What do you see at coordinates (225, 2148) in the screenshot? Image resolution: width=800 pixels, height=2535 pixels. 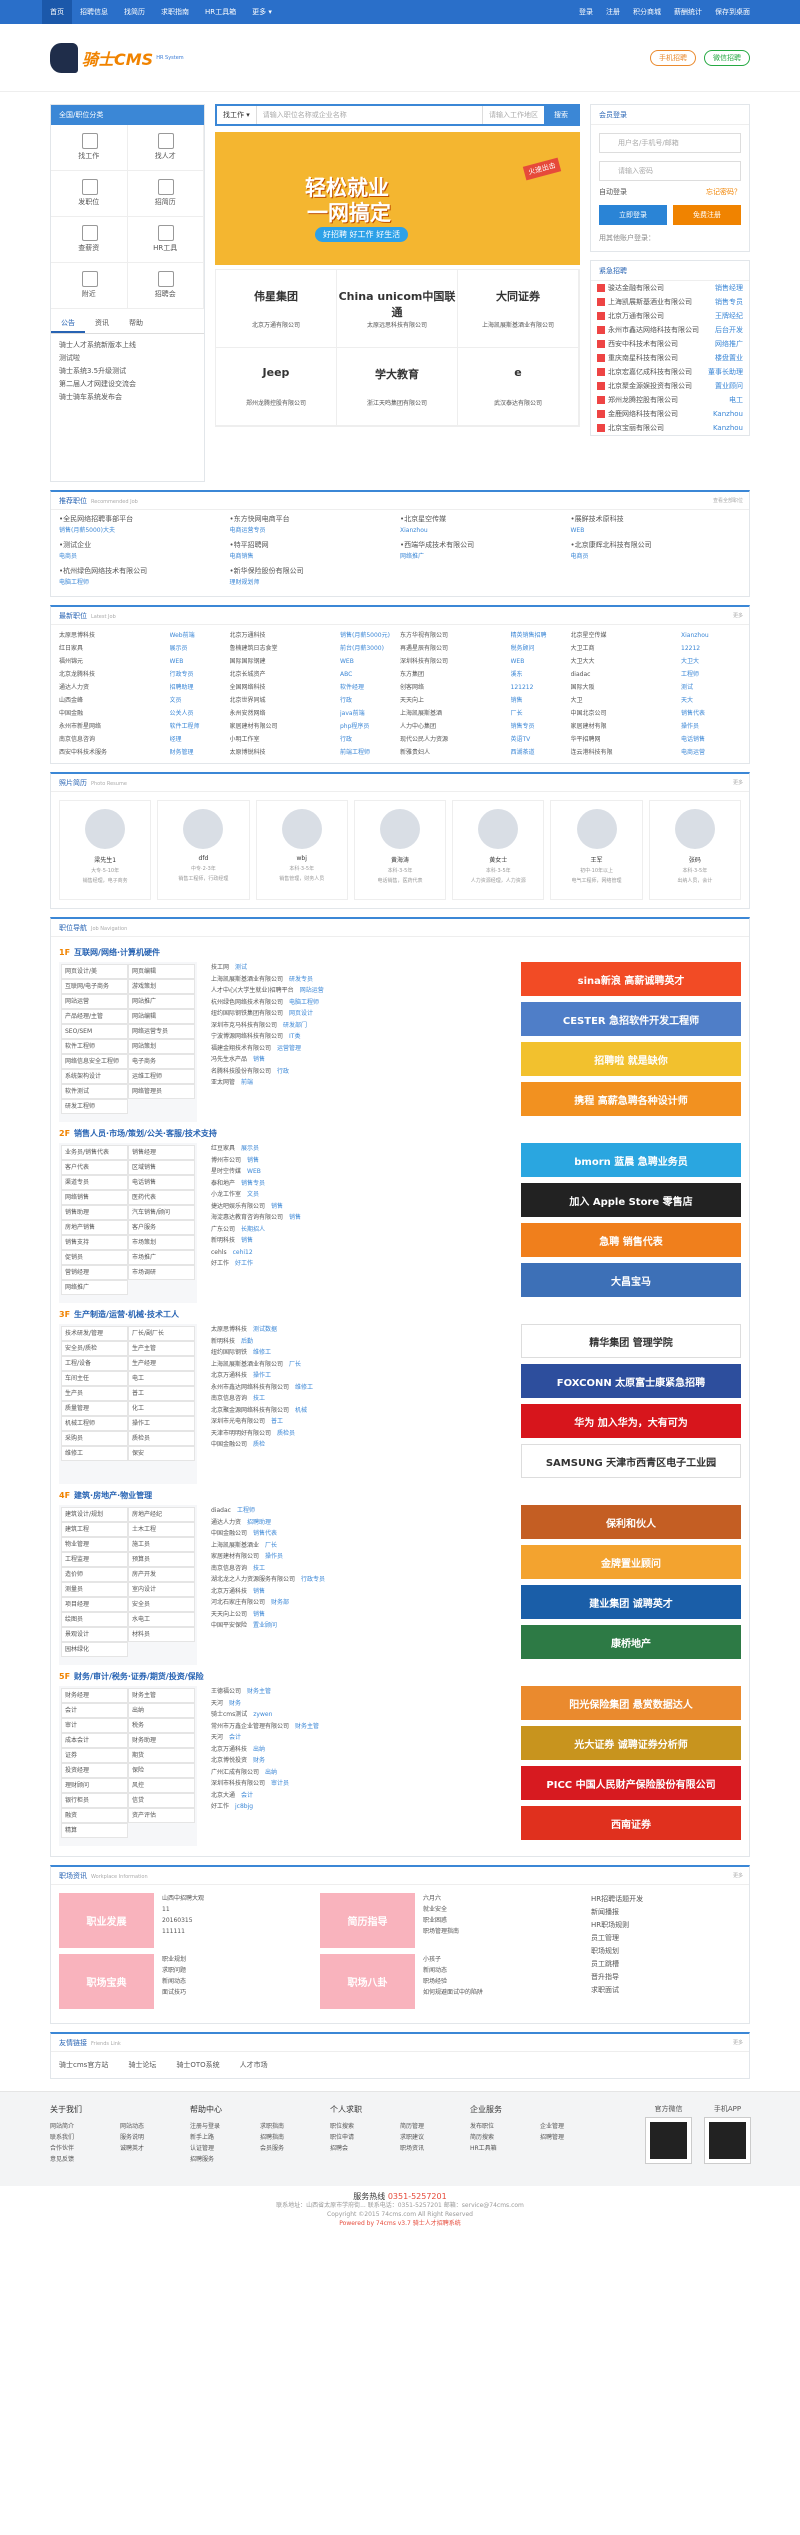 I see `footer-link: 认证管理` at bounding box center [225, 2148].